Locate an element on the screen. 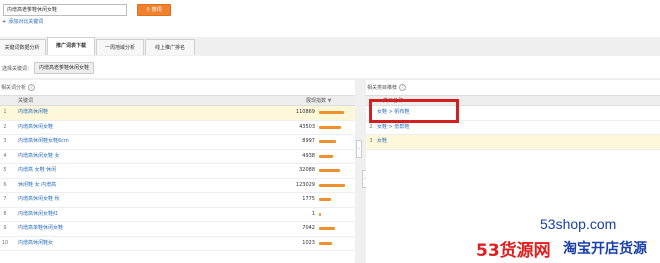 This screenshot has height=263, width=660. impression-count: 1 is located at coordinates (313, 213).